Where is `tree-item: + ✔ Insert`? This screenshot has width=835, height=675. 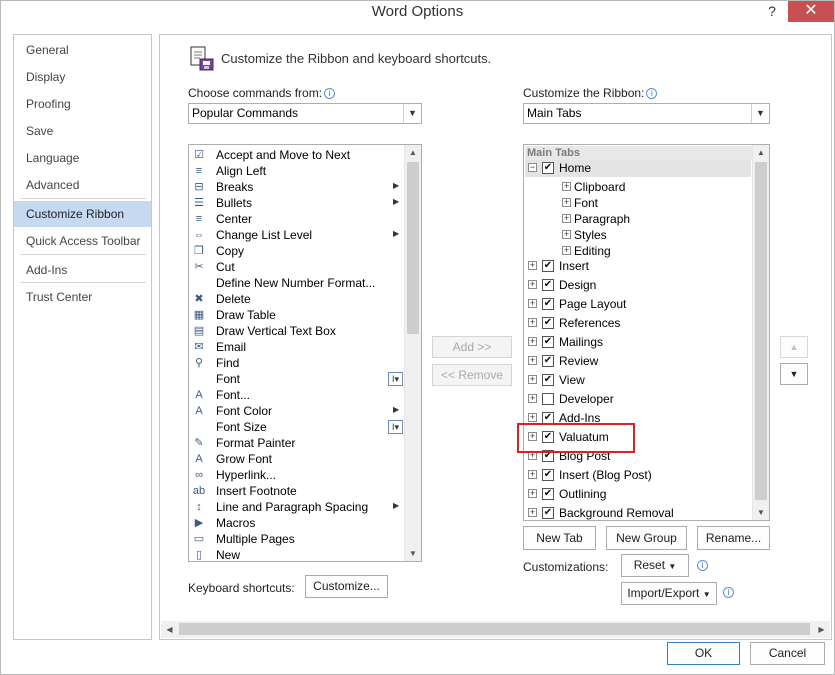
tree-item: + ✔ Insert is located at coordinates (638, 266).